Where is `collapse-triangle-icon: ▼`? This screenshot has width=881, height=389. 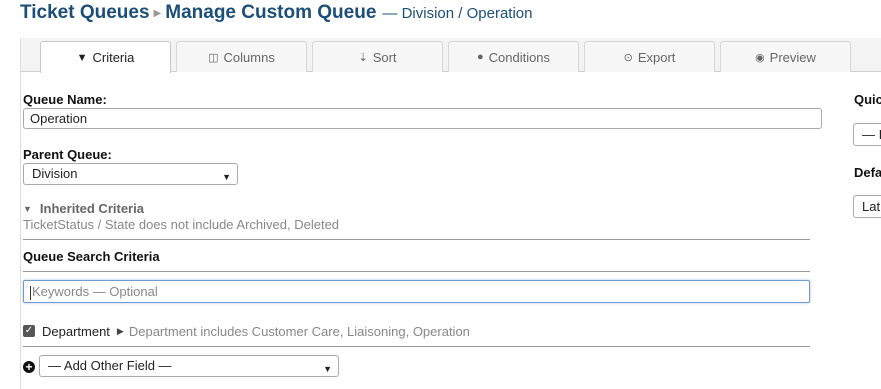
collapse-triangle-icon: ▼ is located at coordinates (27, 209).